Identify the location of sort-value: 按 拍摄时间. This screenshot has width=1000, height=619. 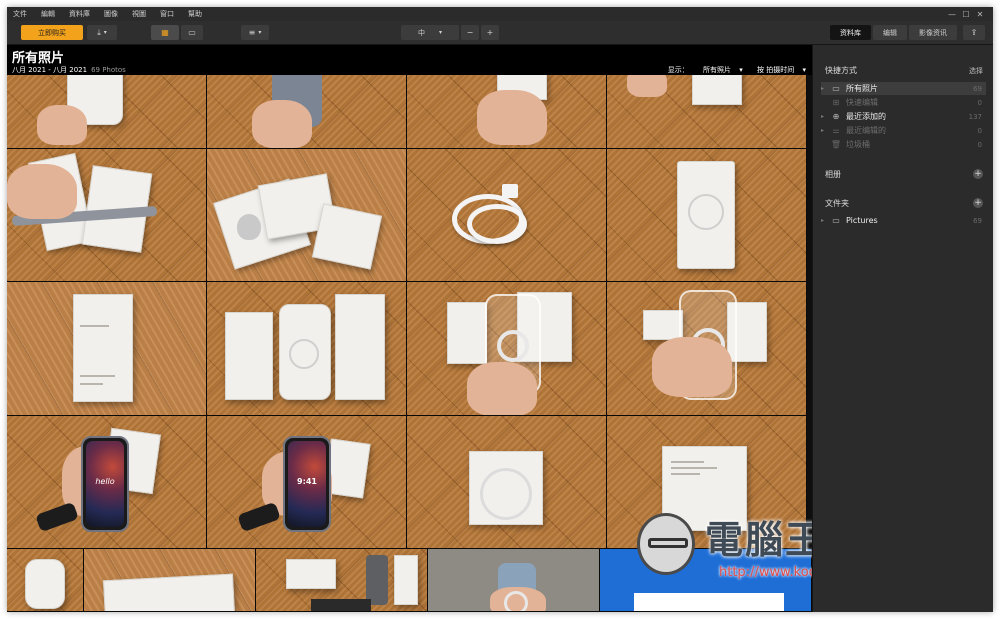
(776, 70).